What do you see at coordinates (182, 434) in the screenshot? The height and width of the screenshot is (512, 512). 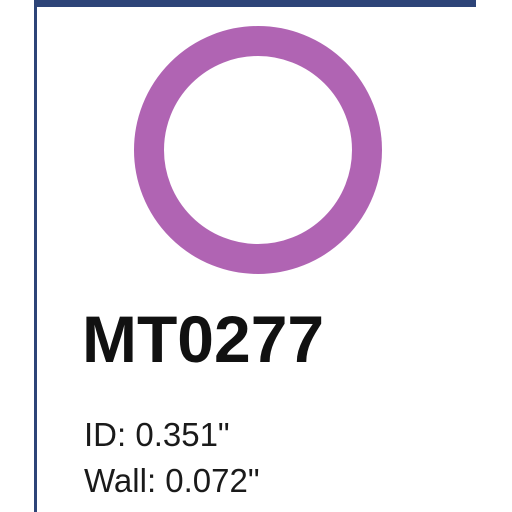 I see `spec-id-value: 0.351"` at bounding box center [182, 434].